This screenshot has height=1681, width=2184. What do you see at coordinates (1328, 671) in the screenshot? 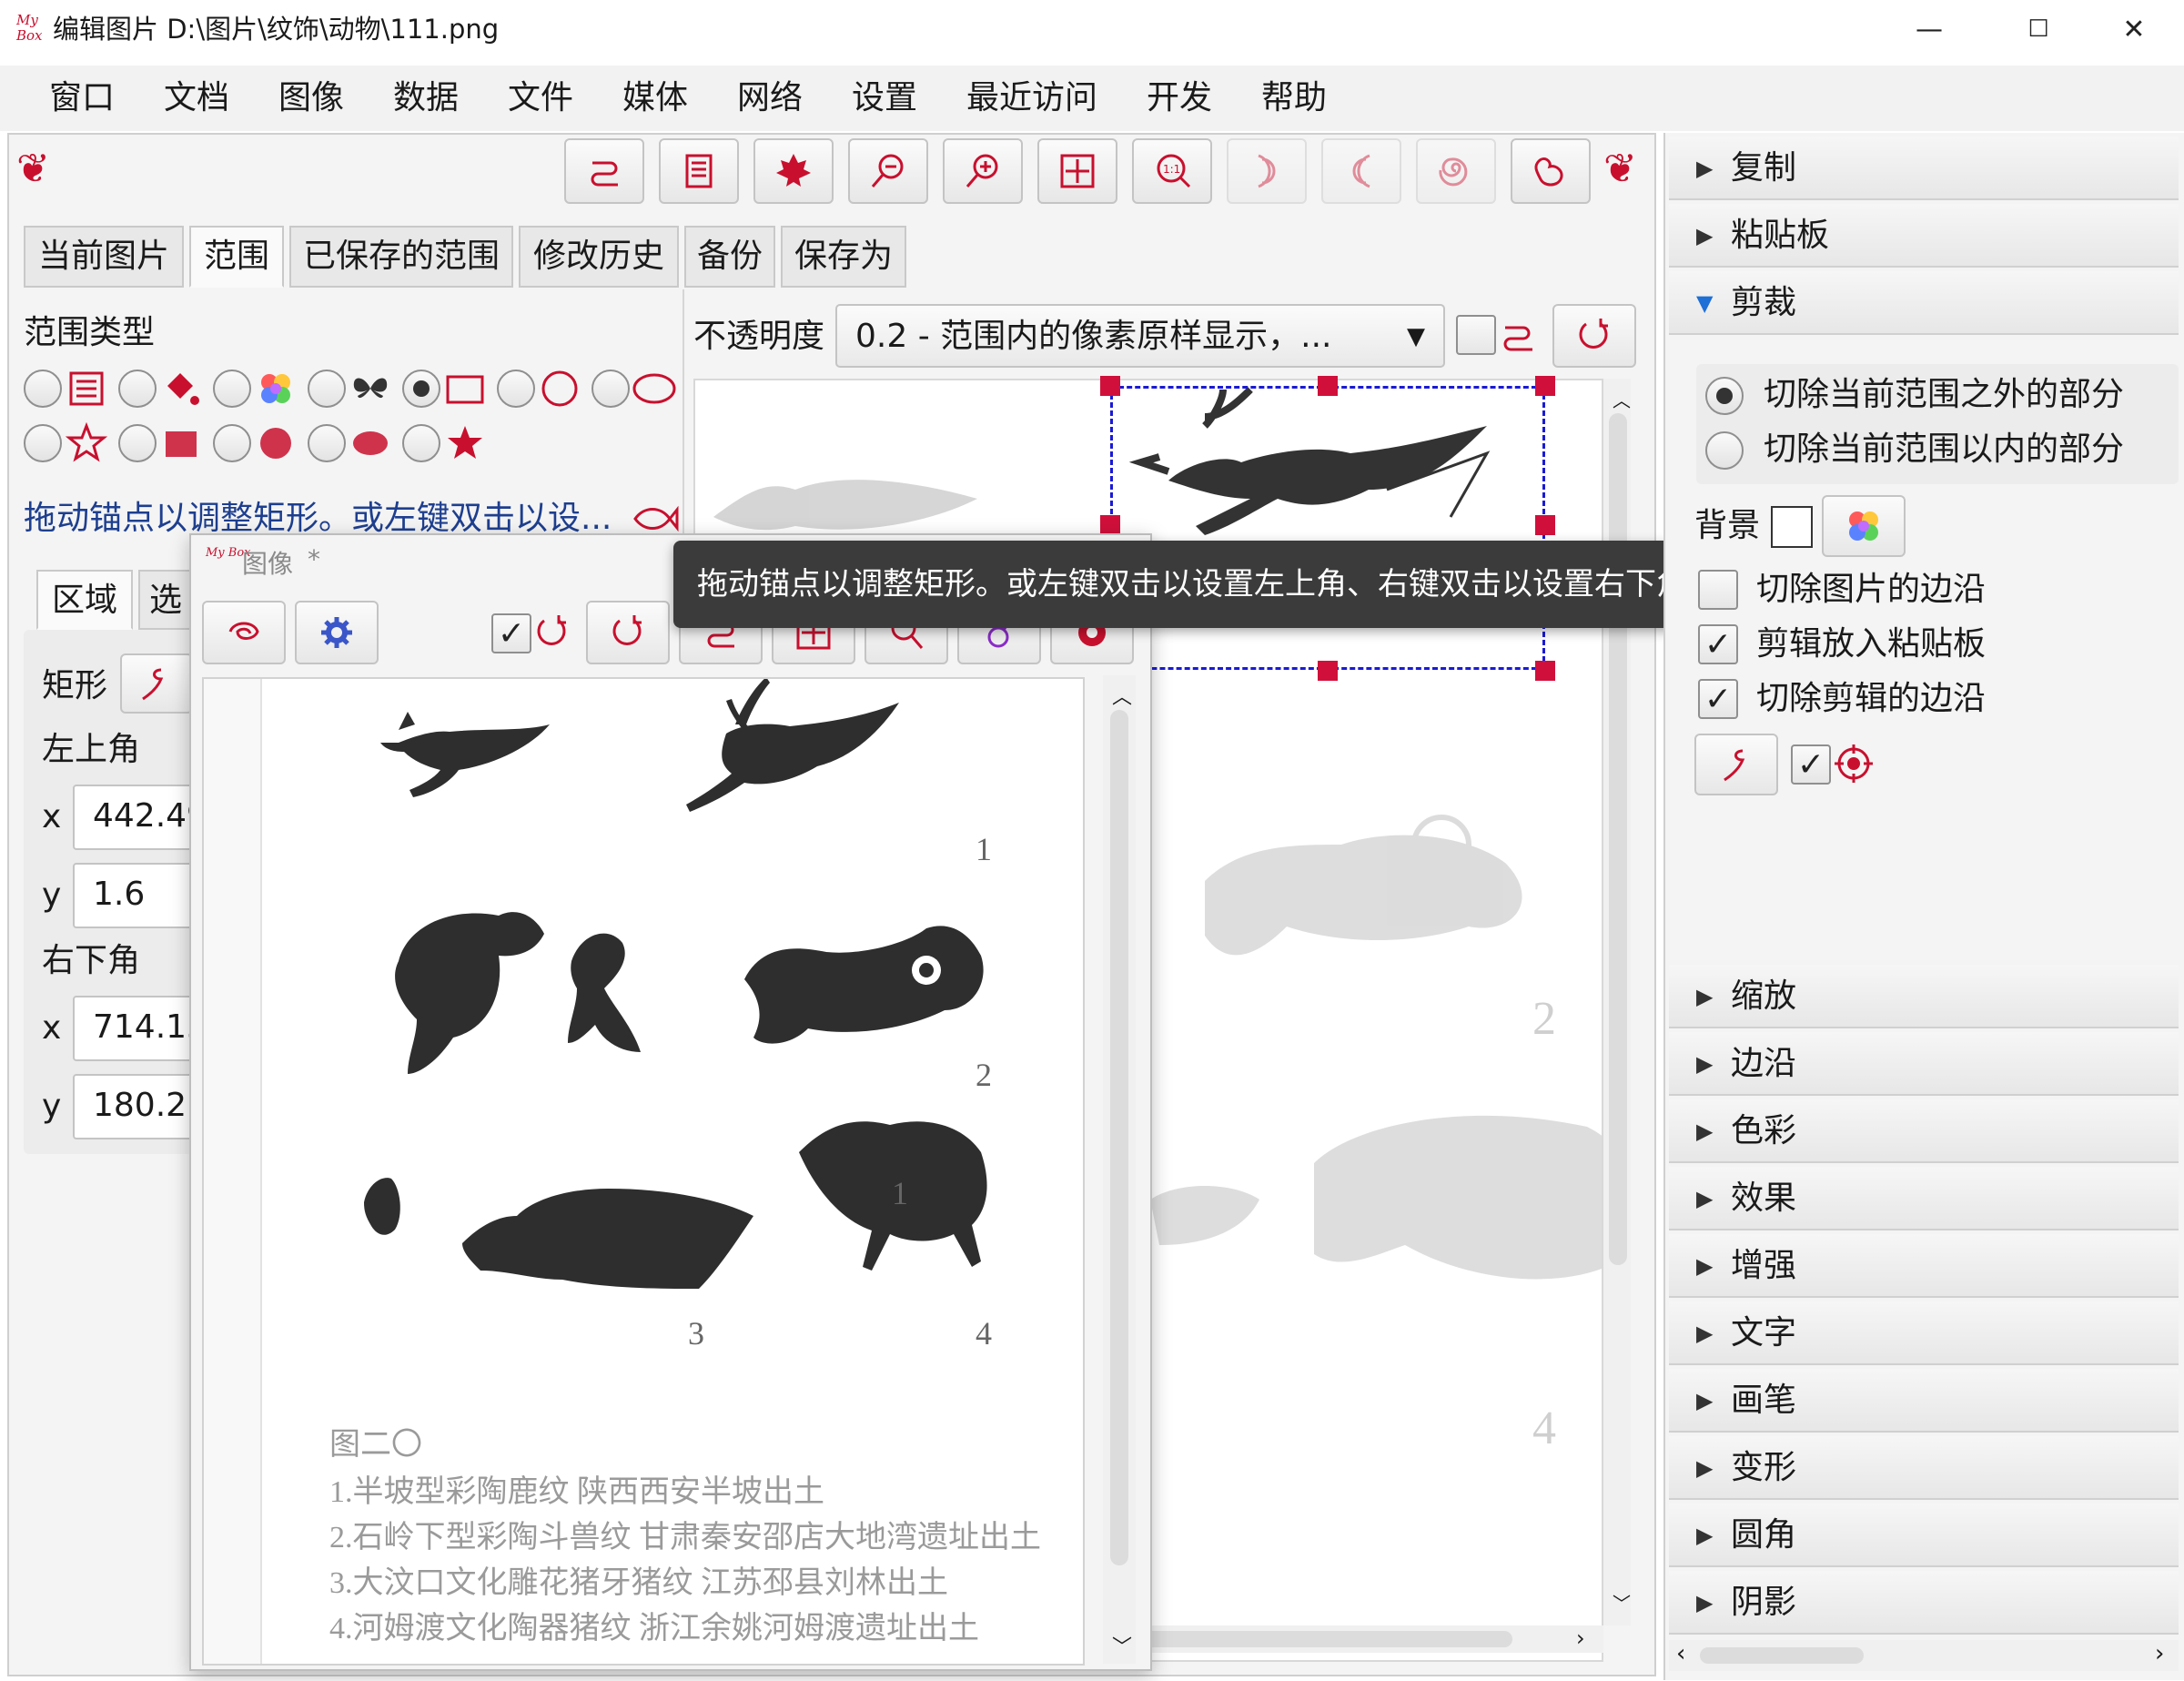
I see `anchor-bottom` at bounding box center [1328, 671].